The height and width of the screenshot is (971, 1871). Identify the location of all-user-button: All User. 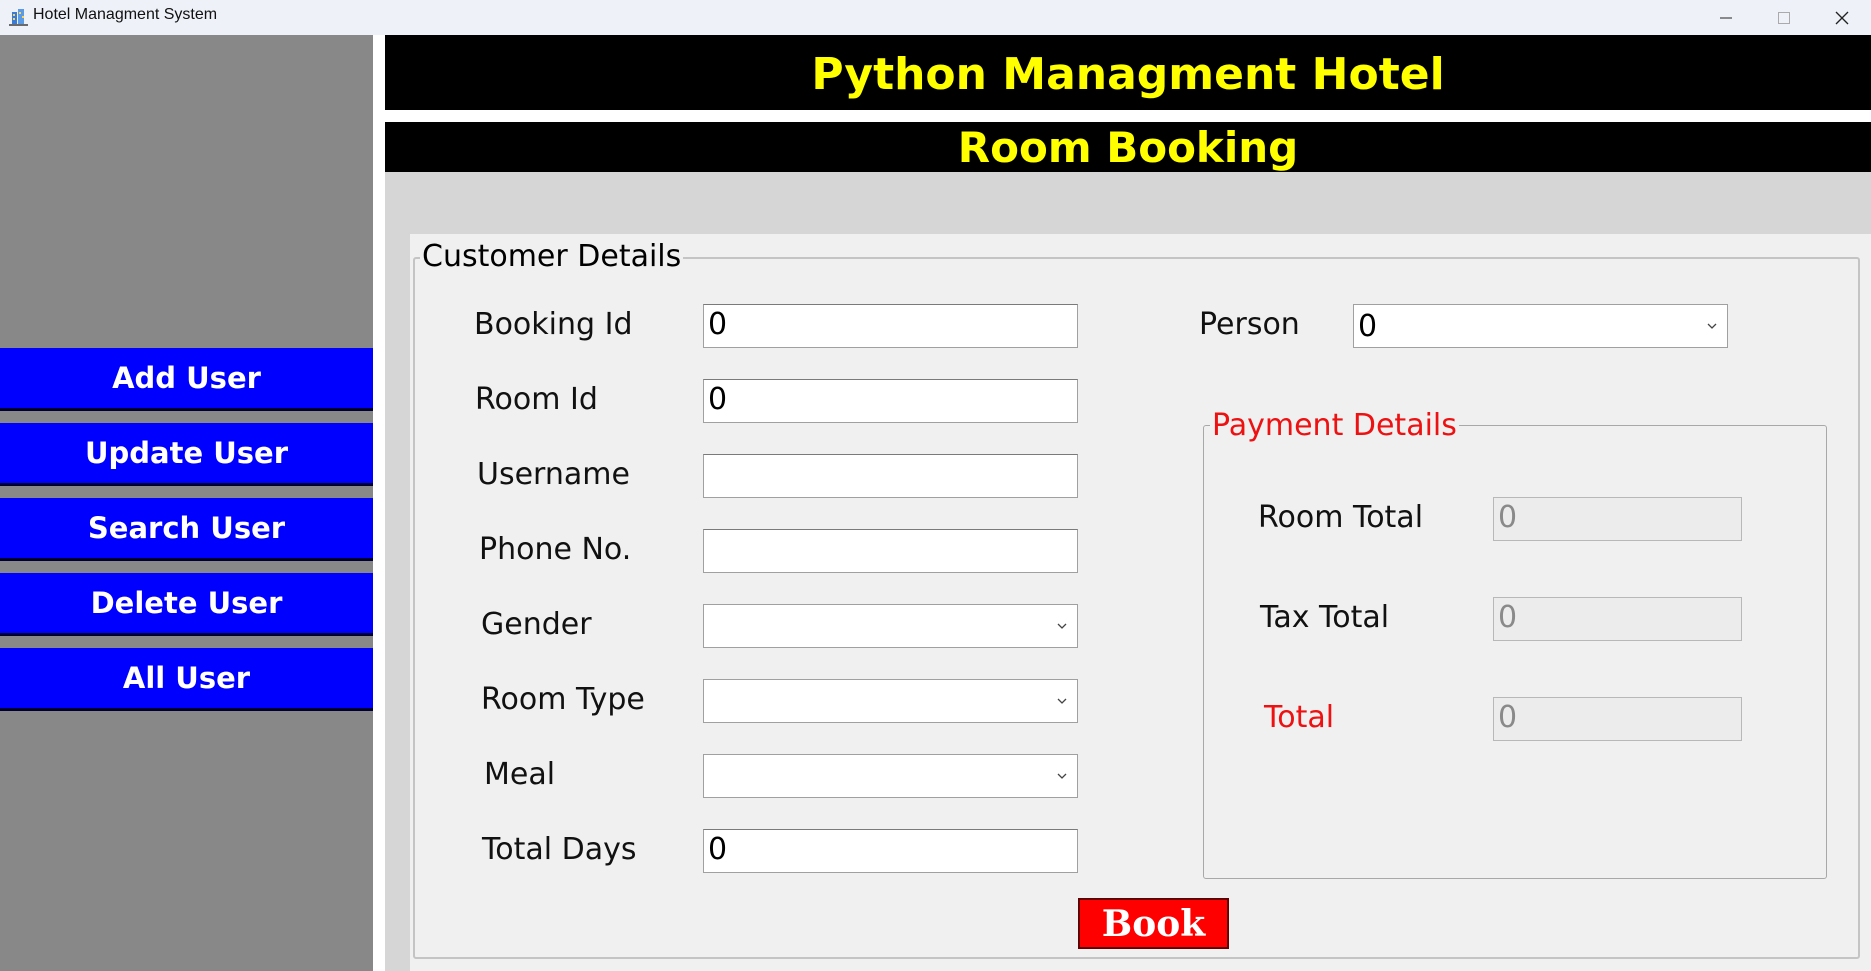
(186, 679).